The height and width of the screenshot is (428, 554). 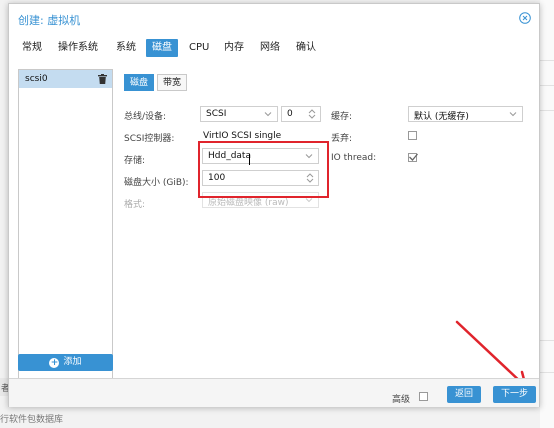 What do you see at coordinates (135, 161) in the screenshot?
I see `storage-label: 存储:` at bounding box center [135, 161].